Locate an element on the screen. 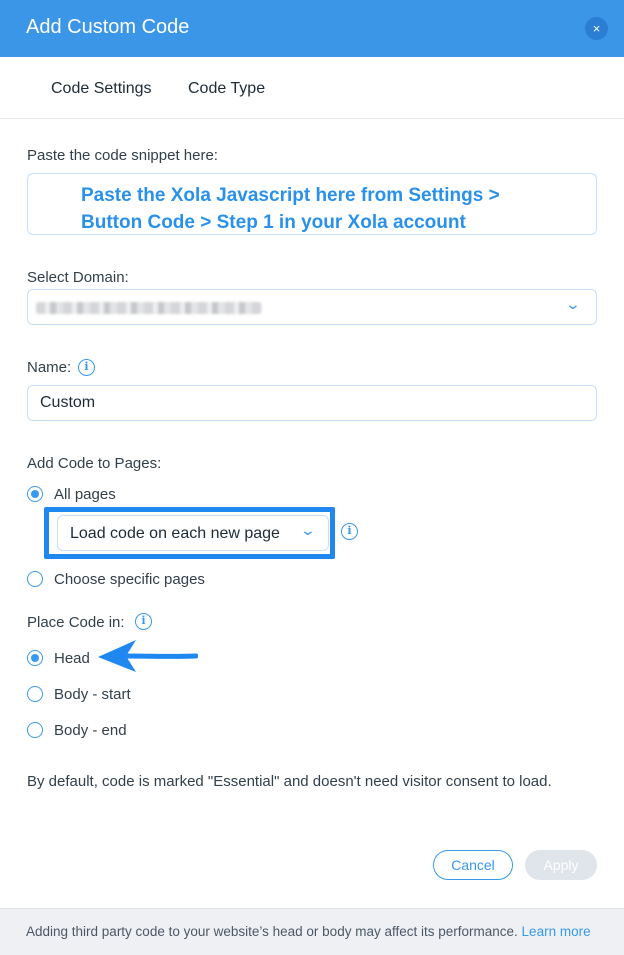 This screenshot has height=955, width=624. radio-body-start-label: Body - start is located at coordinates (92, 694).